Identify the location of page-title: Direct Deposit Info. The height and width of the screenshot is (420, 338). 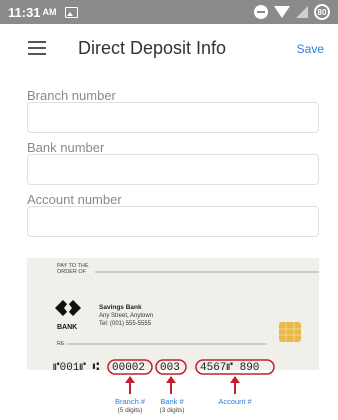
(152, 48).